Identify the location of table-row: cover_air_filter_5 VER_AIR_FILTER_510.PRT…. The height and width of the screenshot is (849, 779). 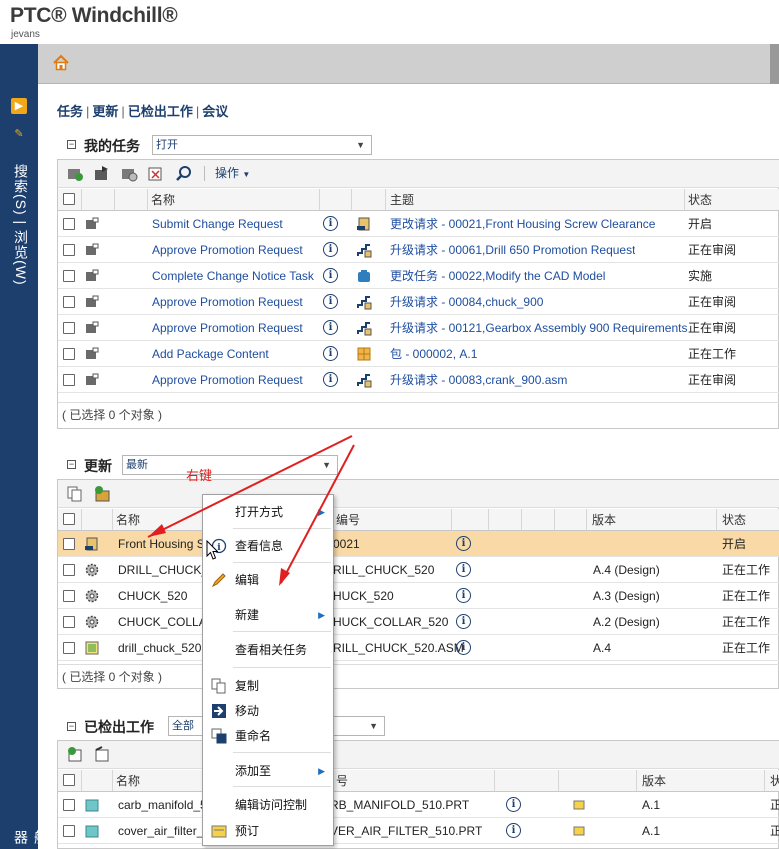
(418, 831).